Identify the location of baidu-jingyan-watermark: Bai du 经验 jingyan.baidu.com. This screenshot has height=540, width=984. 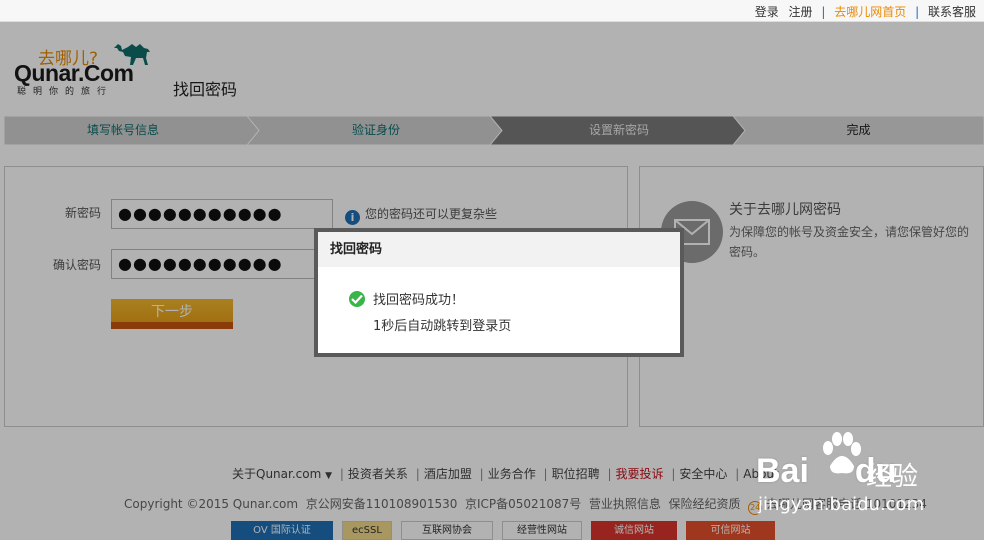
(870, 486).